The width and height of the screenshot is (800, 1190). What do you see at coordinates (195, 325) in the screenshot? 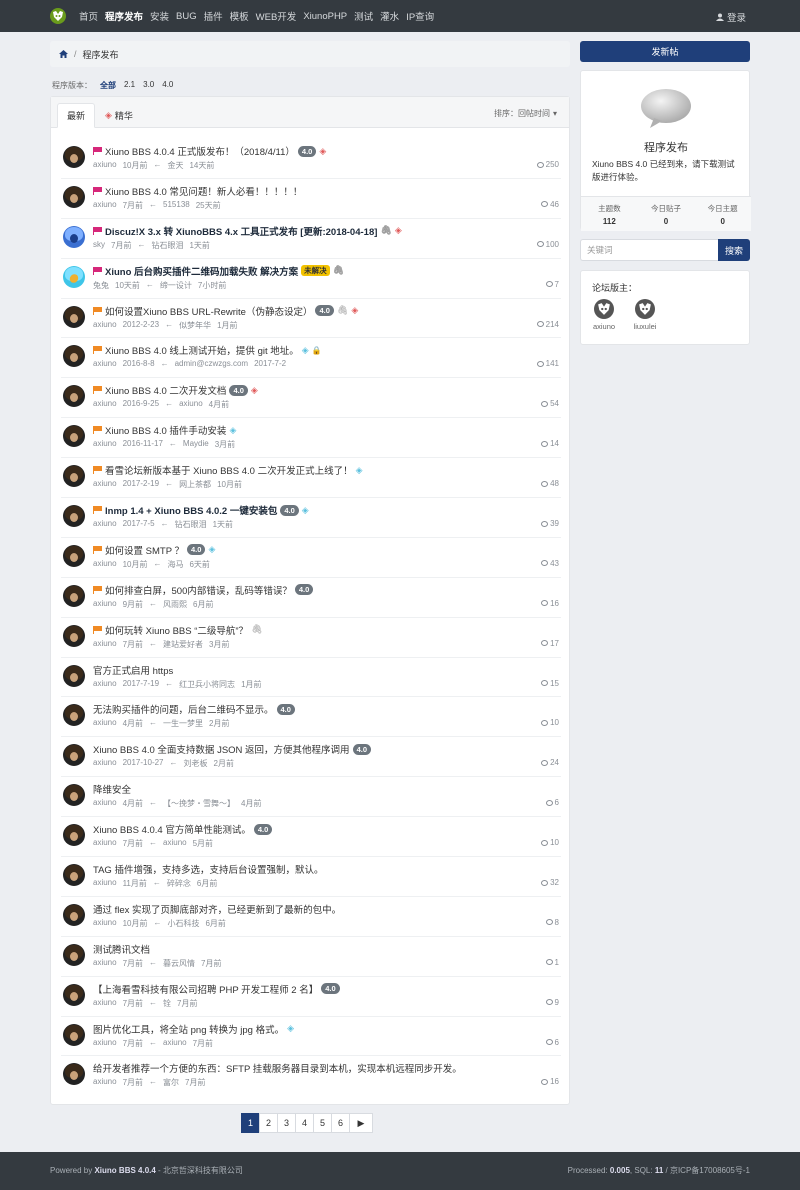
I see `last-reply-user: 似梦年华` at bounding box center [195, 325].